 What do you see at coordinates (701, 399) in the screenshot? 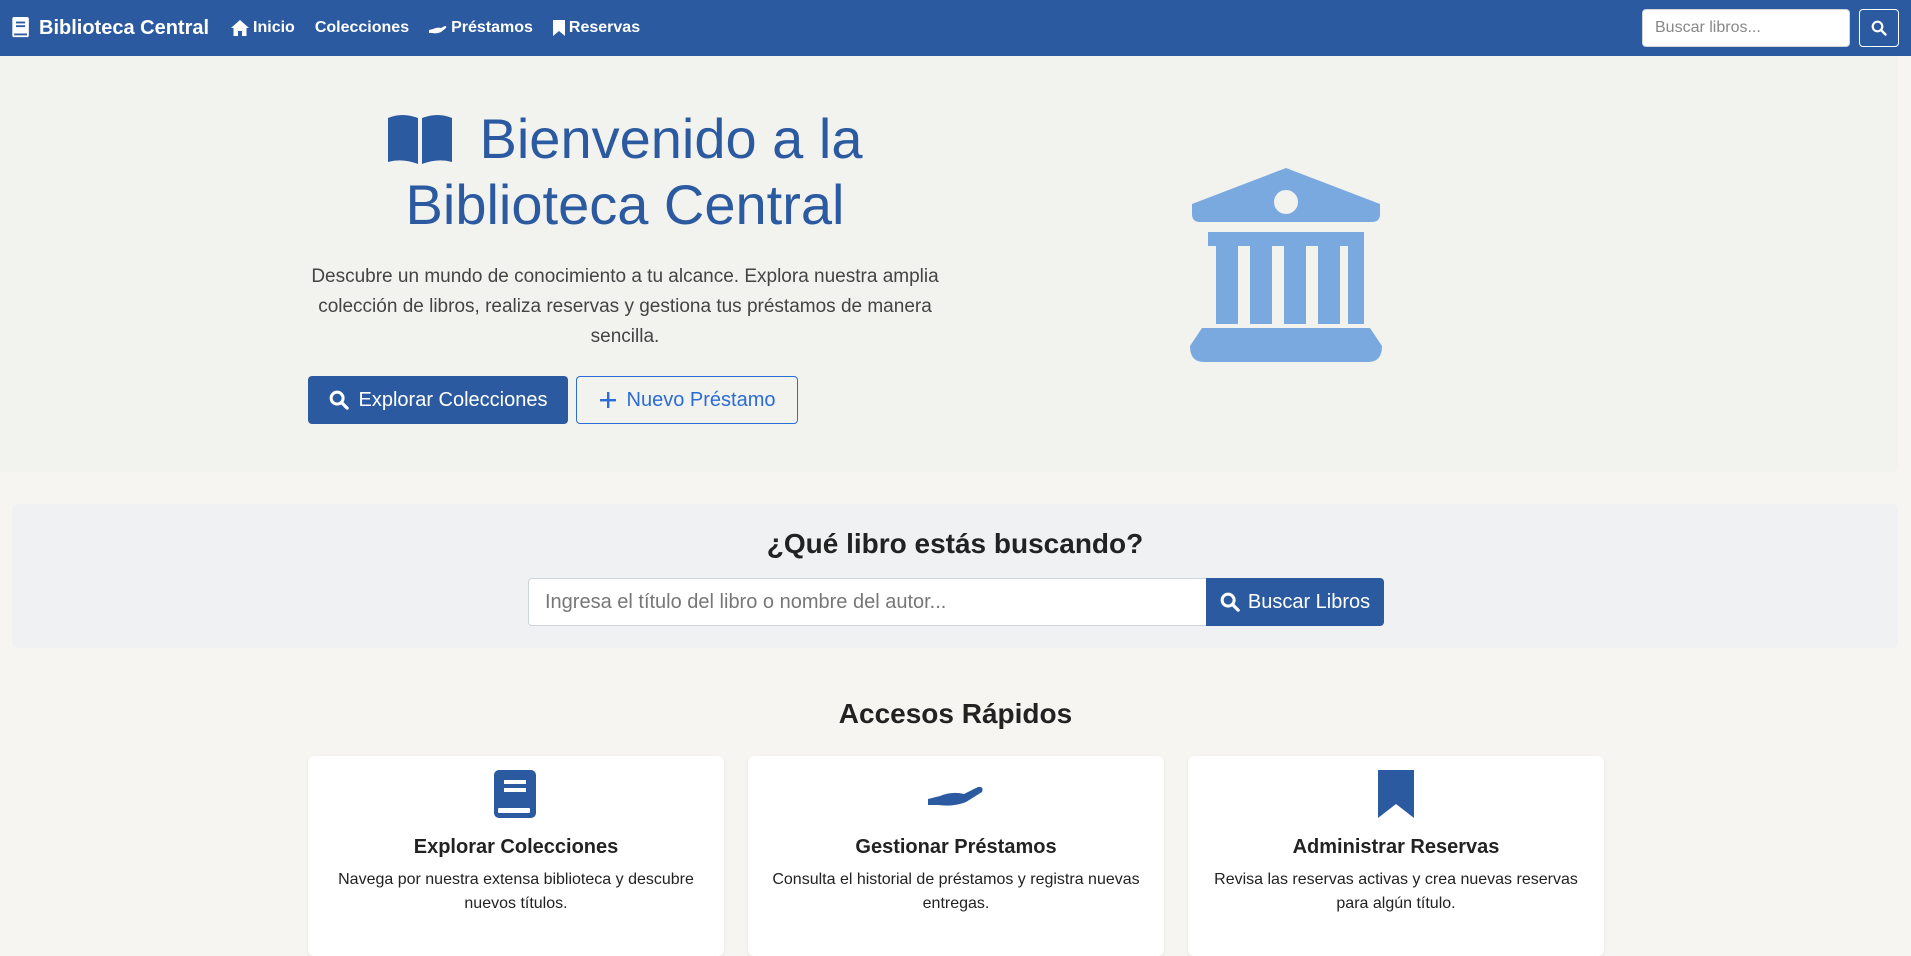
I see `button-label: Nuevo Préstamo` at bounding box center [701, 399].